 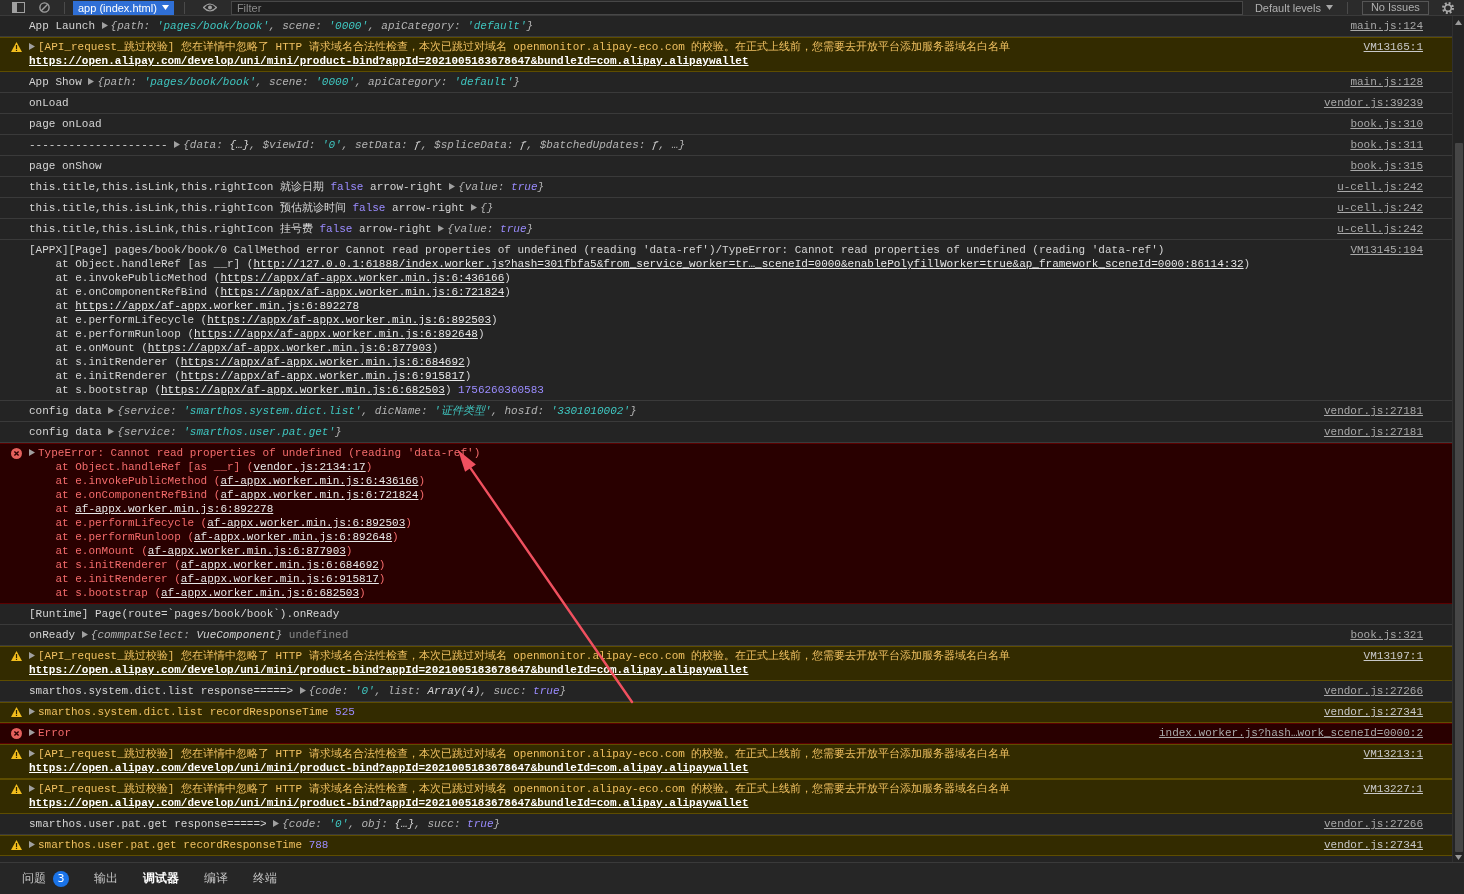 I want to click on settings-icon, so click(x=1448, y=7).